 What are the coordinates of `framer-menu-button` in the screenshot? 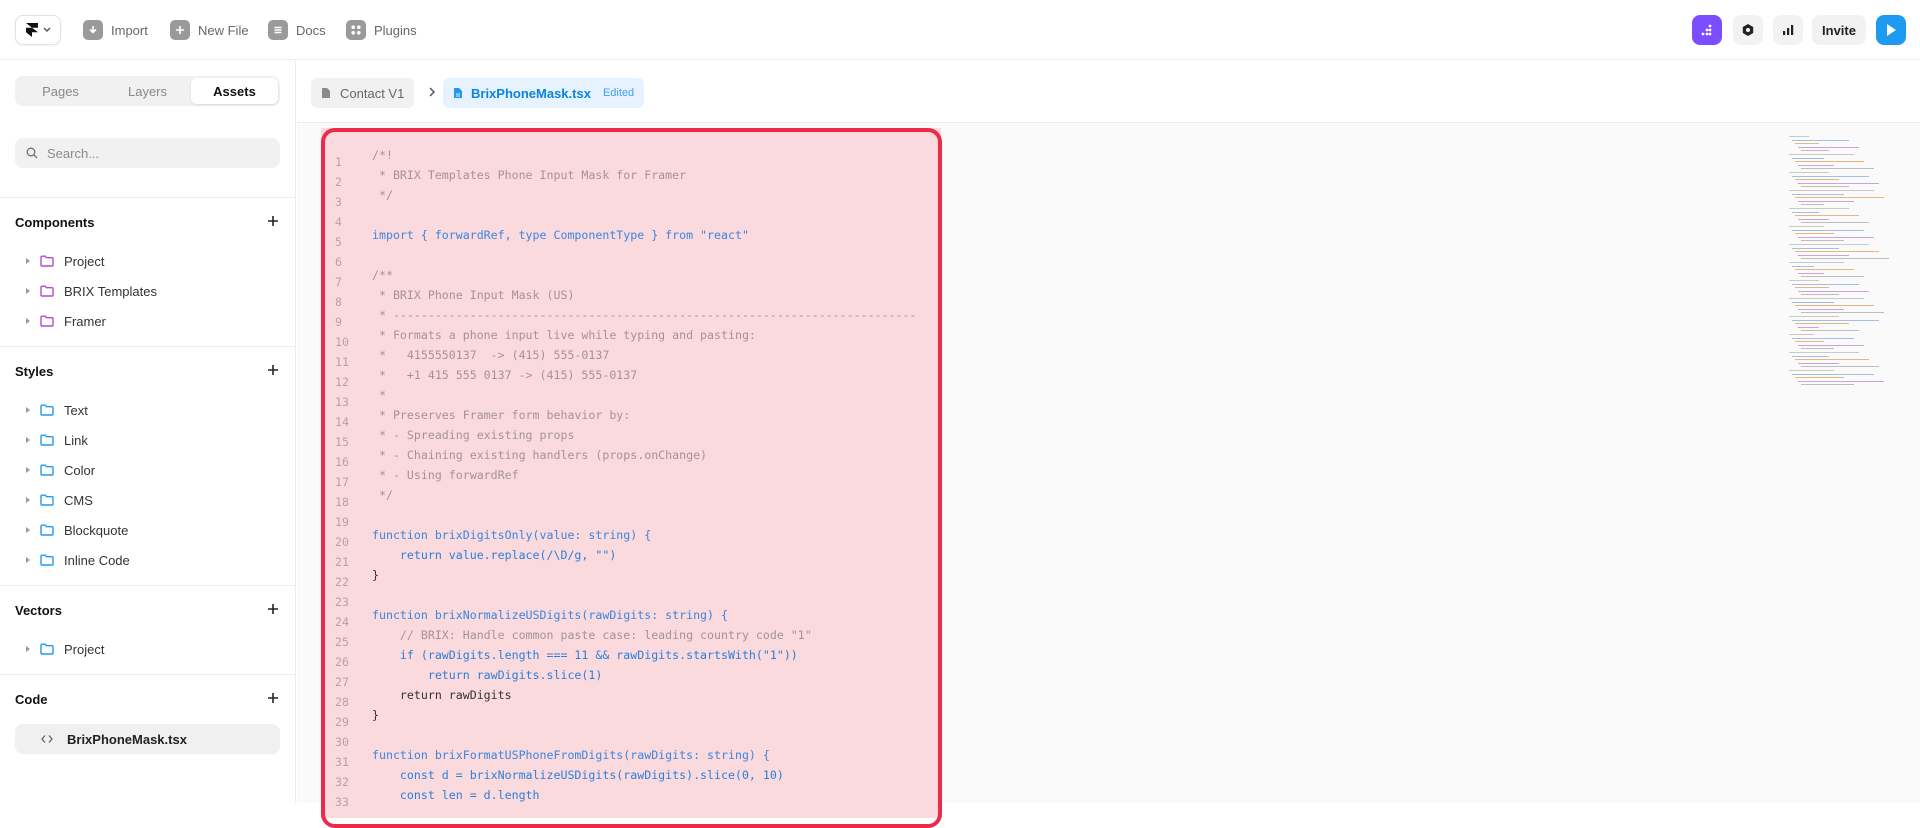 It's located at (38, 30).